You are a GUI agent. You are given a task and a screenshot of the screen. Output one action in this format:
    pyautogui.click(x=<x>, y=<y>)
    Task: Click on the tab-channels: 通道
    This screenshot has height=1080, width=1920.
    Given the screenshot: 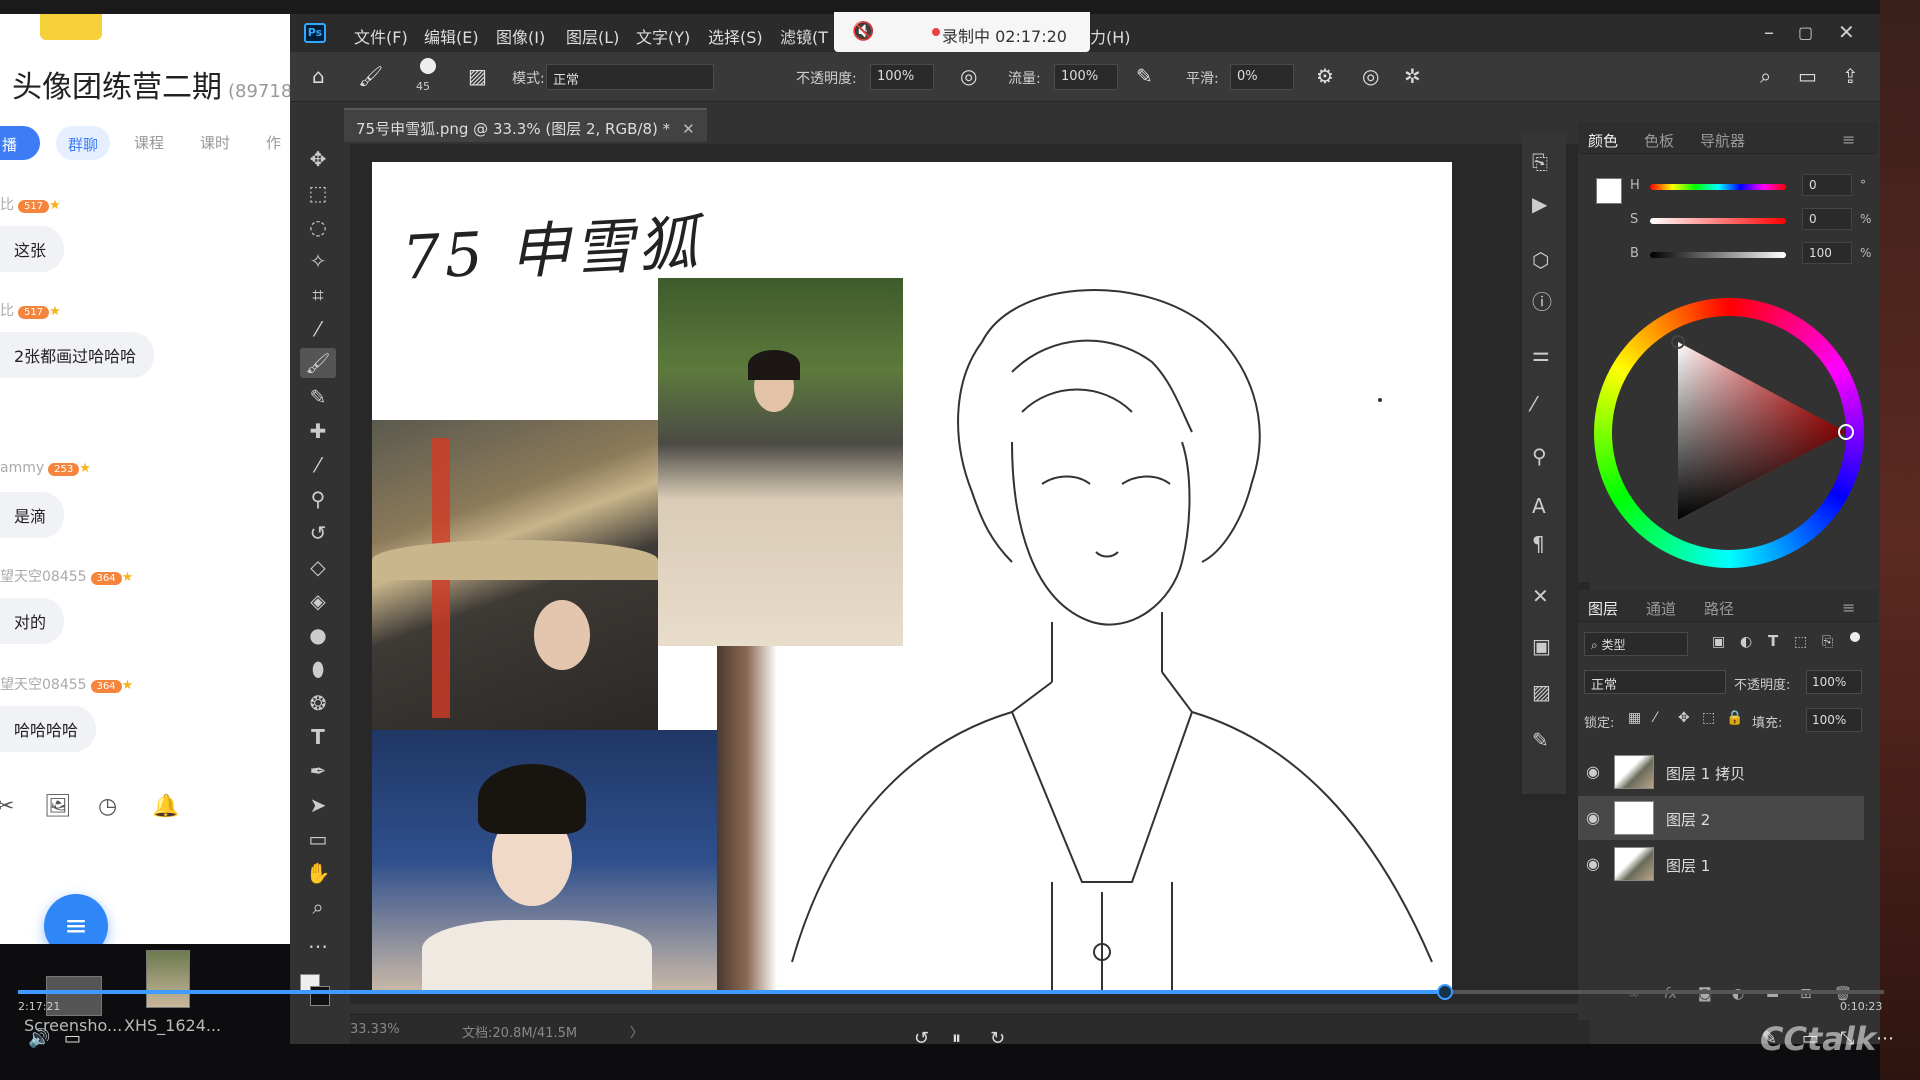 What is the action you would take?
    pyautogui.click(x=1661, y=608)
    